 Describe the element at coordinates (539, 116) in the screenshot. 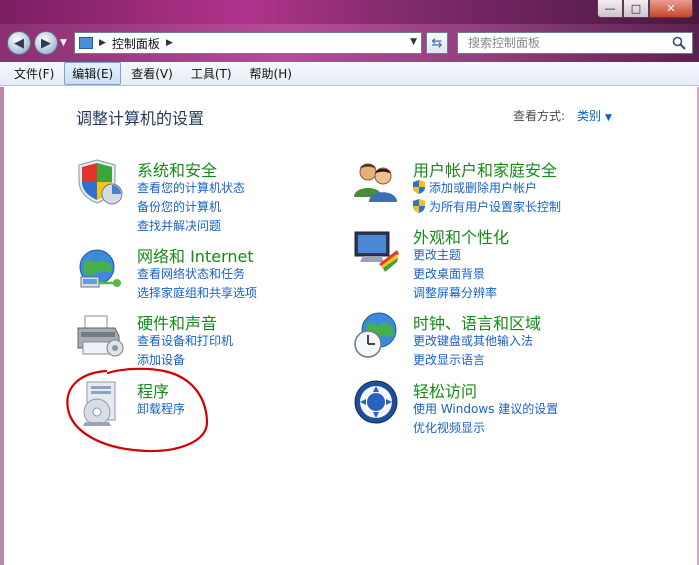

I see `view-by-label: 查看方式:` at that location.